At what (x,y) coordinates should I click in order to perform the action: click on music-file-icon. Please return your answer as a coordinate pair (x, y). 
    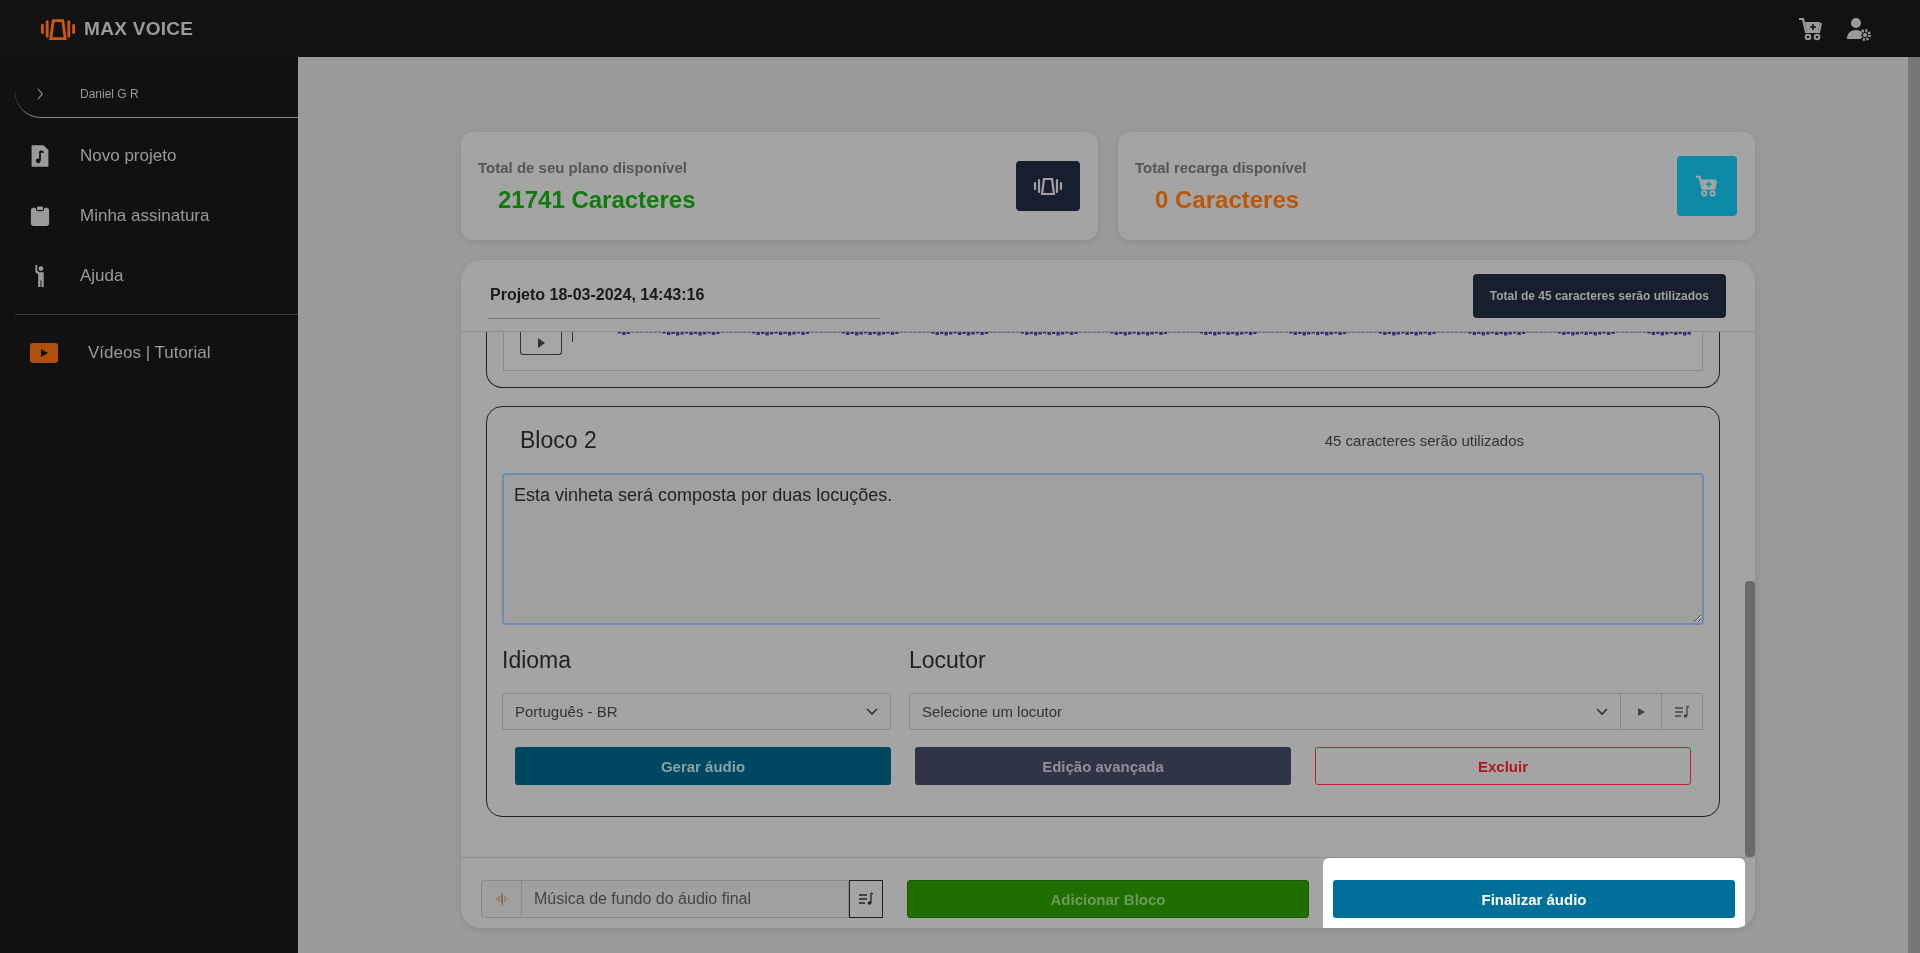
    Looking at the image, I should click on (40, 156).